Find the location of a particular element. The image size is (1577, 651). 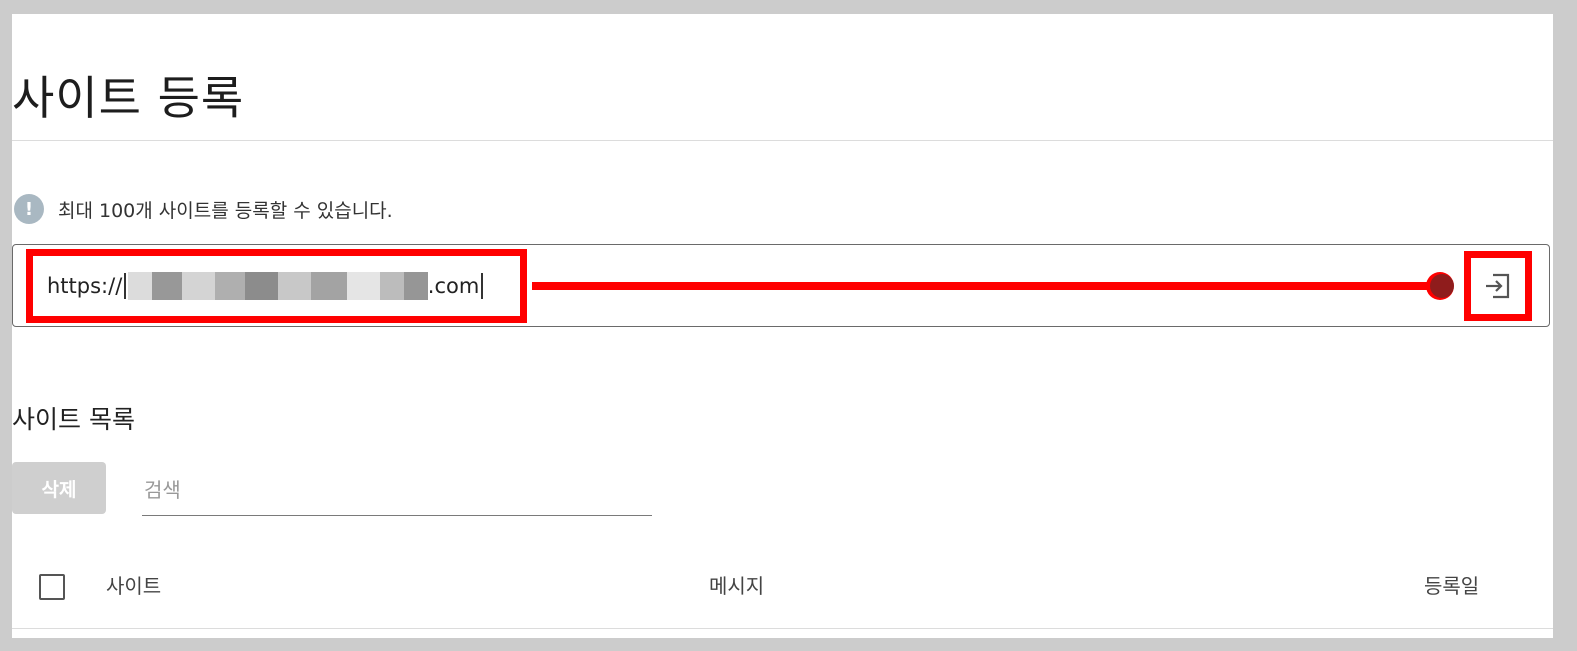

submit-button is located at coordinates (1498, 286).